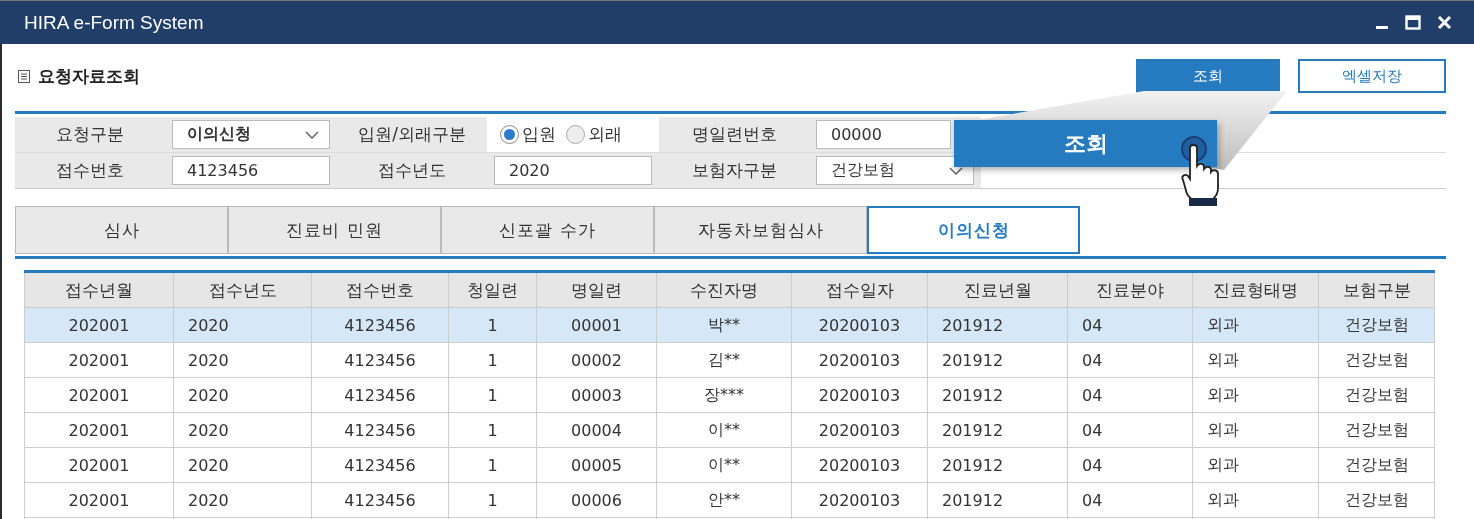  Describe the element at coordinates (251, 134) in the screenshot. I see `dropdown: 이의신청` at that location.